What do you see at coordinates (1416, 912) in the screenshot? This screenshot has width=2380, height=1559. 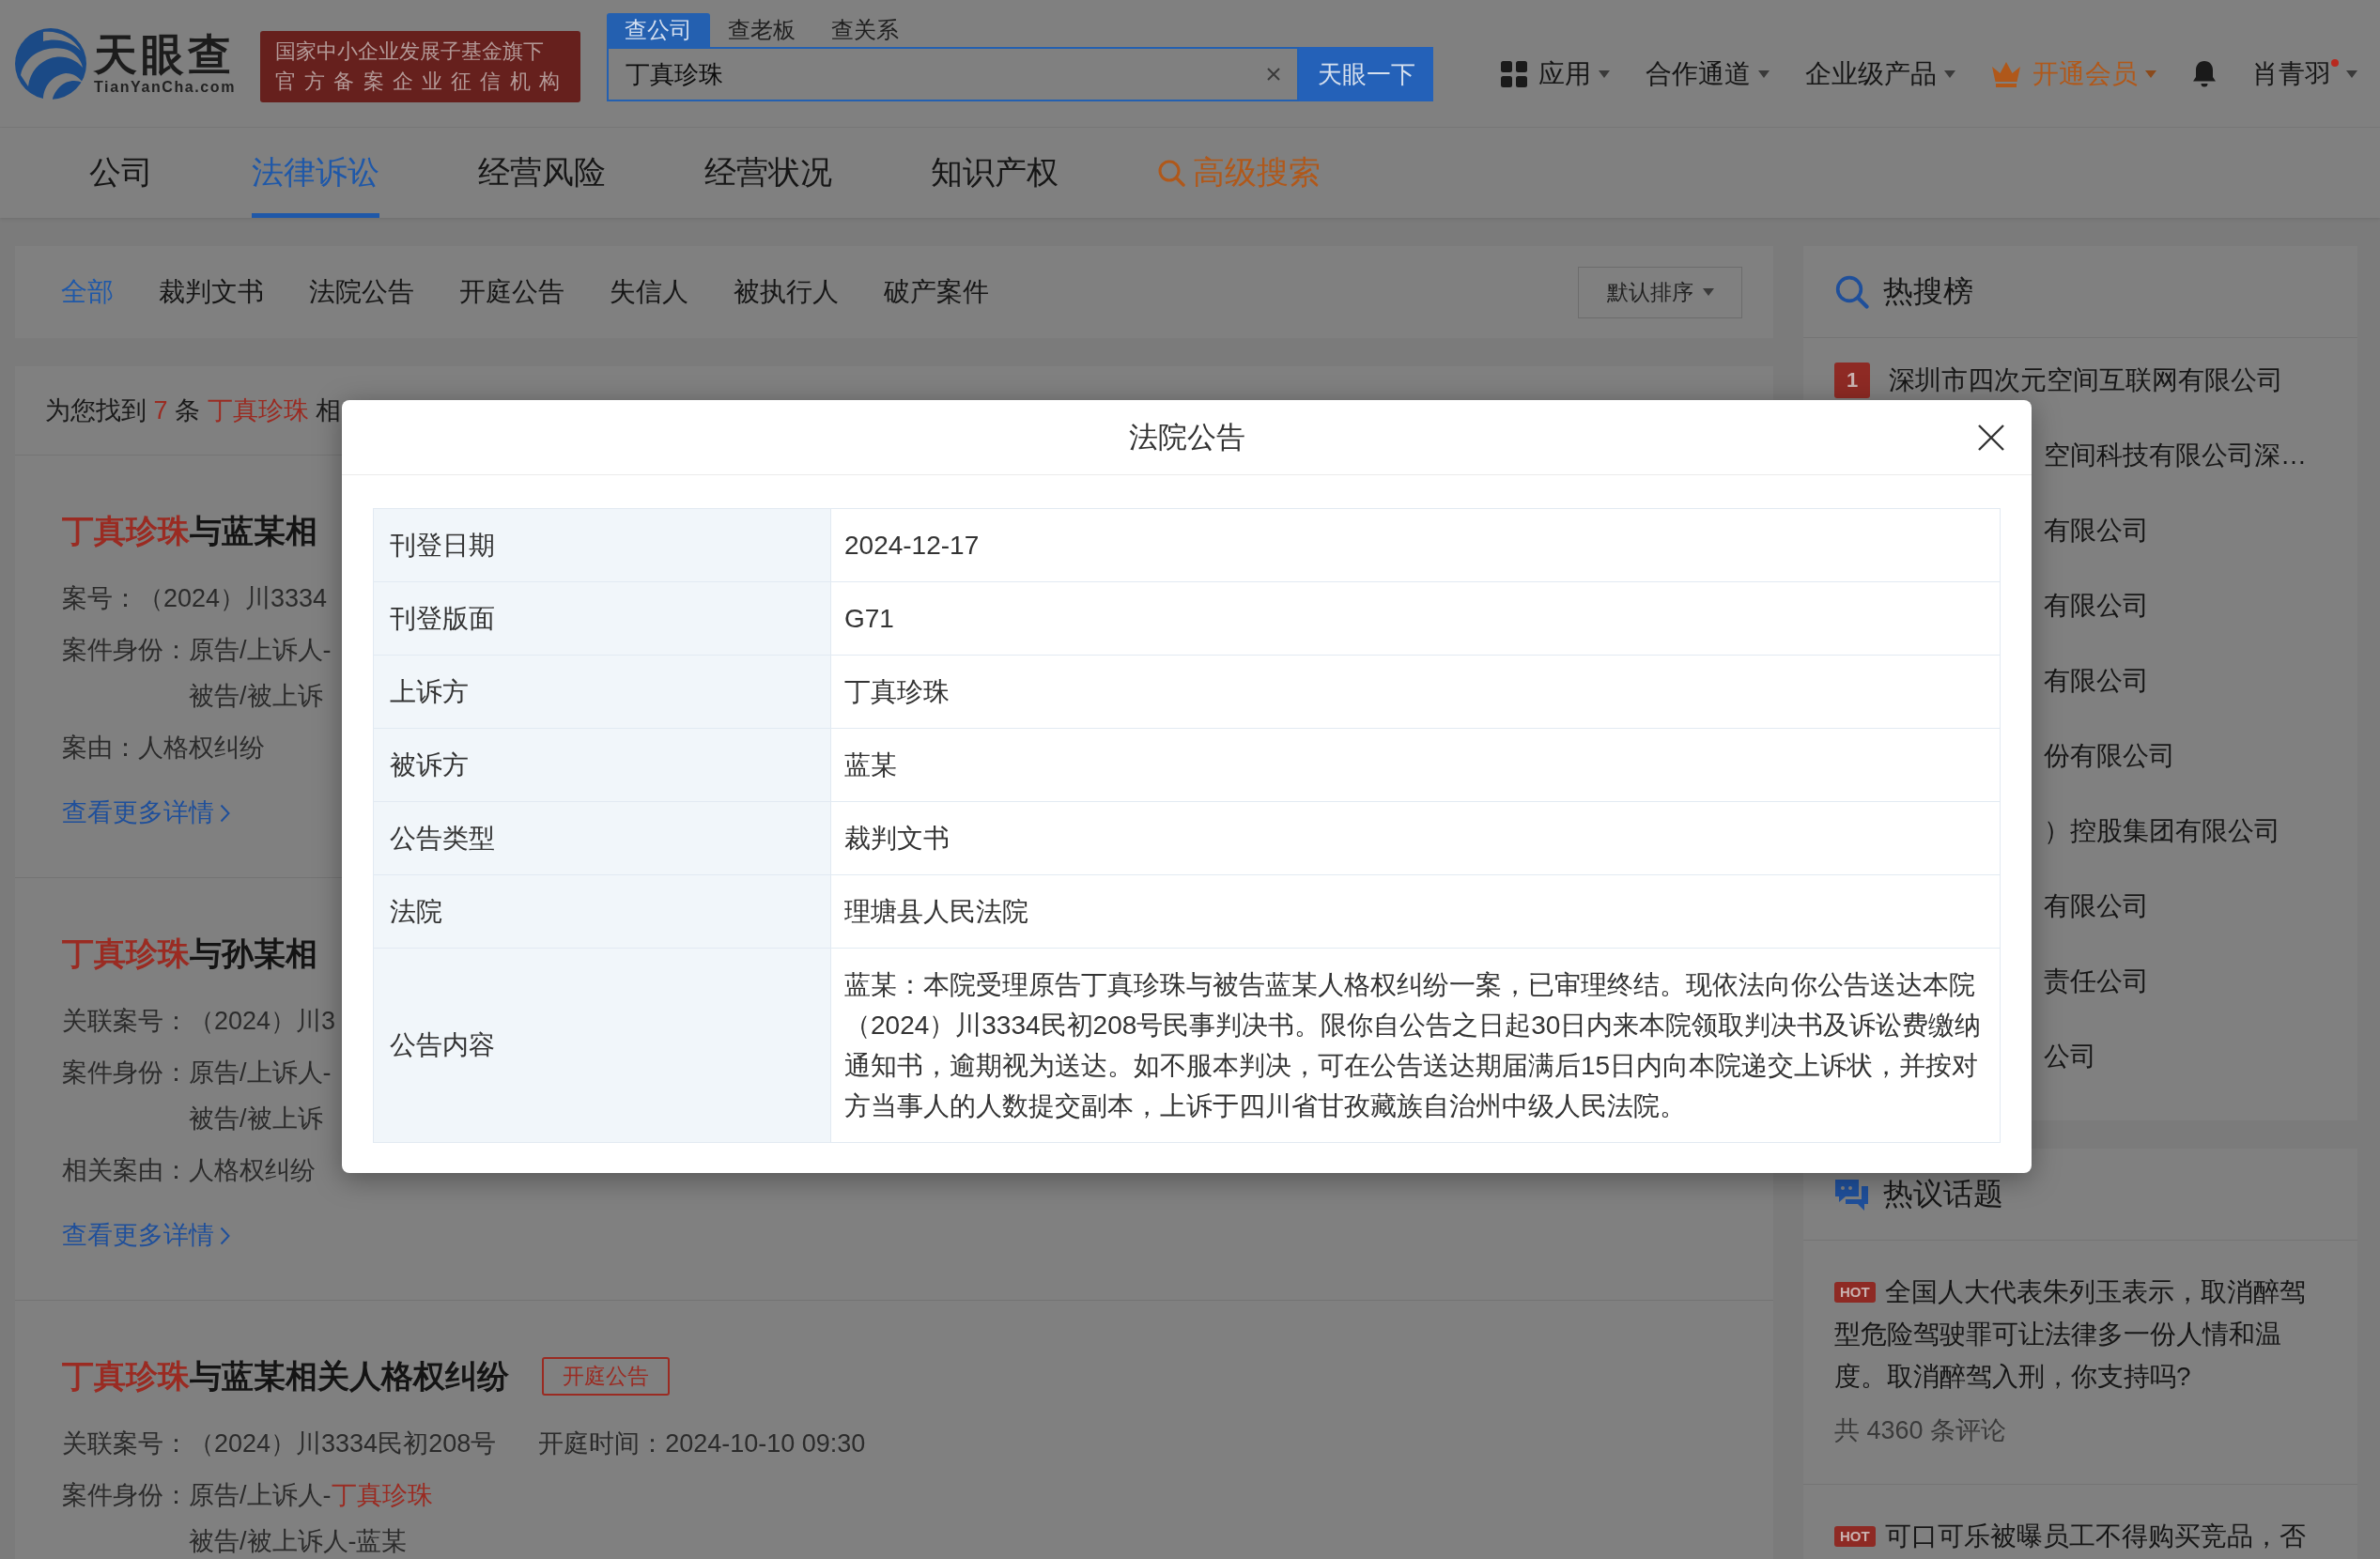 I see `value-cell: 理塘县人民法院` at bounding box center [1416, 912].